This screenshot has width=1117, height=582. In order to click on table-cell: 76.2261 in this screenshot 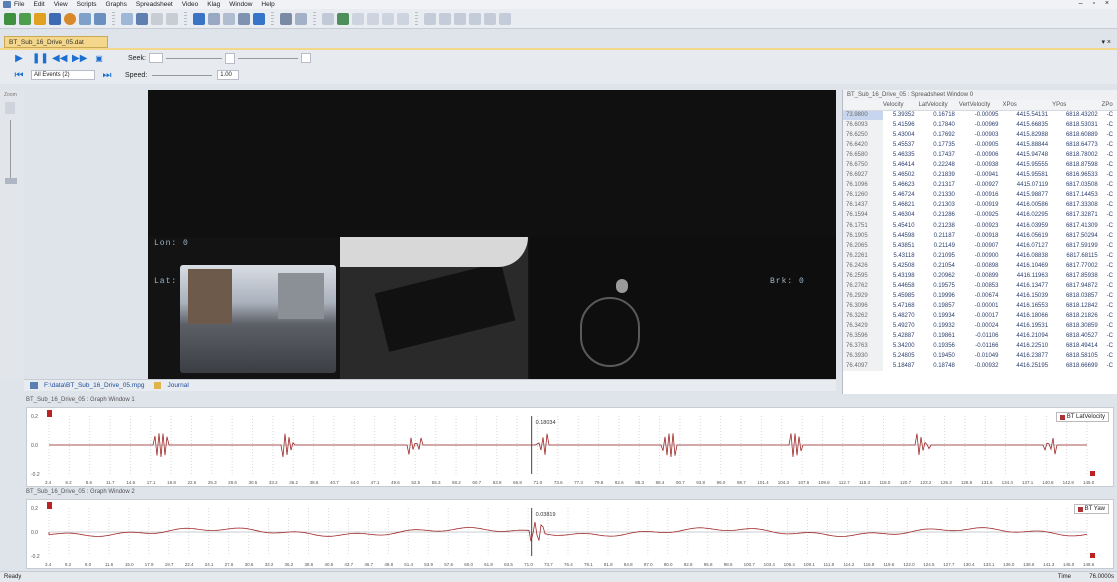, I will do `click(863, 255)`.